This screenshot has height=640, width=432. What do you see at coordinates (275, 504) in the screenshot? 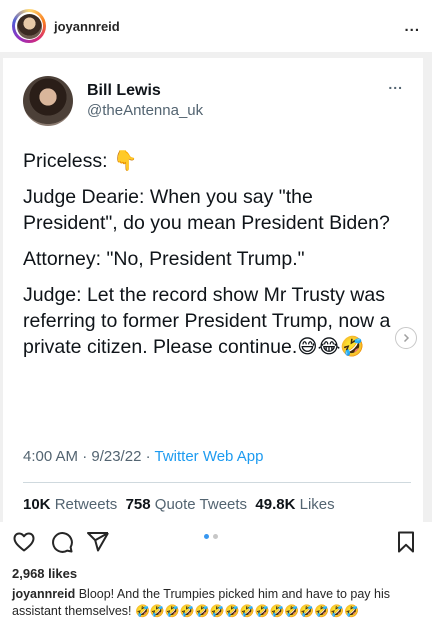
I see `like-count: 49.8K` at bounding box center [275, 504].